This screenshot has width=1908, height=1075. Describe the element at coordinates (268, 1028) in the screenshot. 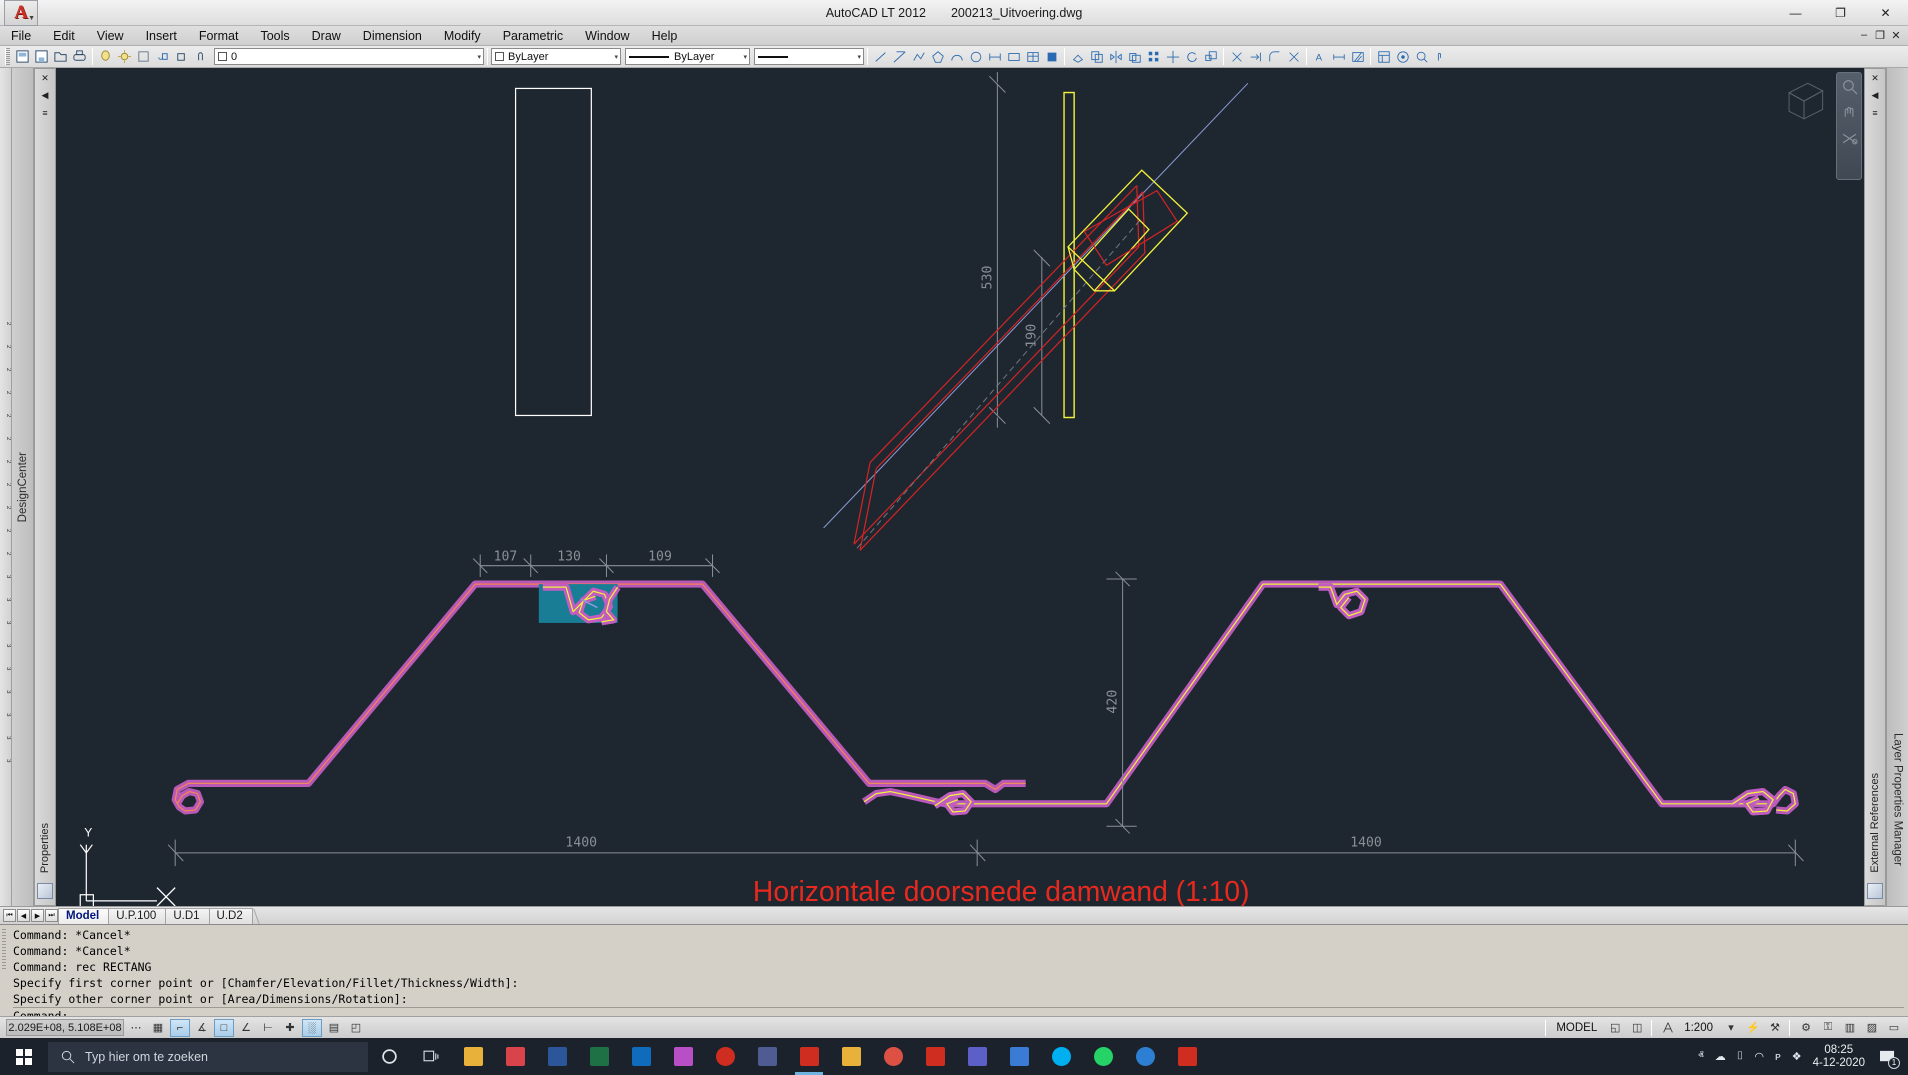

I see `toggle-osnap-tracking: ⊢` at that location.